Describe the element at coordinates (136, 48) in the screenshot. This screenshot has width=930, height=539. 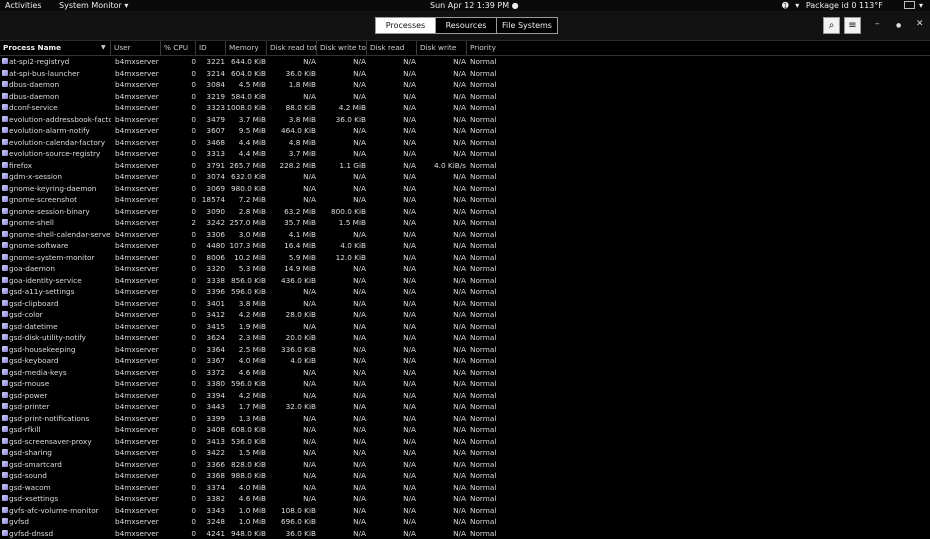
I see `column-header-user: User` at that location.